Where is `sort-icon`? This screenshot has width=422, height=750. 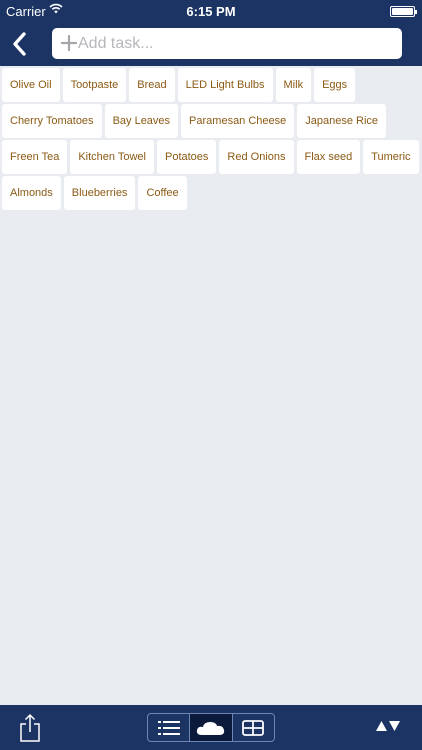
sort-icon is located at coordinates (388, 726).